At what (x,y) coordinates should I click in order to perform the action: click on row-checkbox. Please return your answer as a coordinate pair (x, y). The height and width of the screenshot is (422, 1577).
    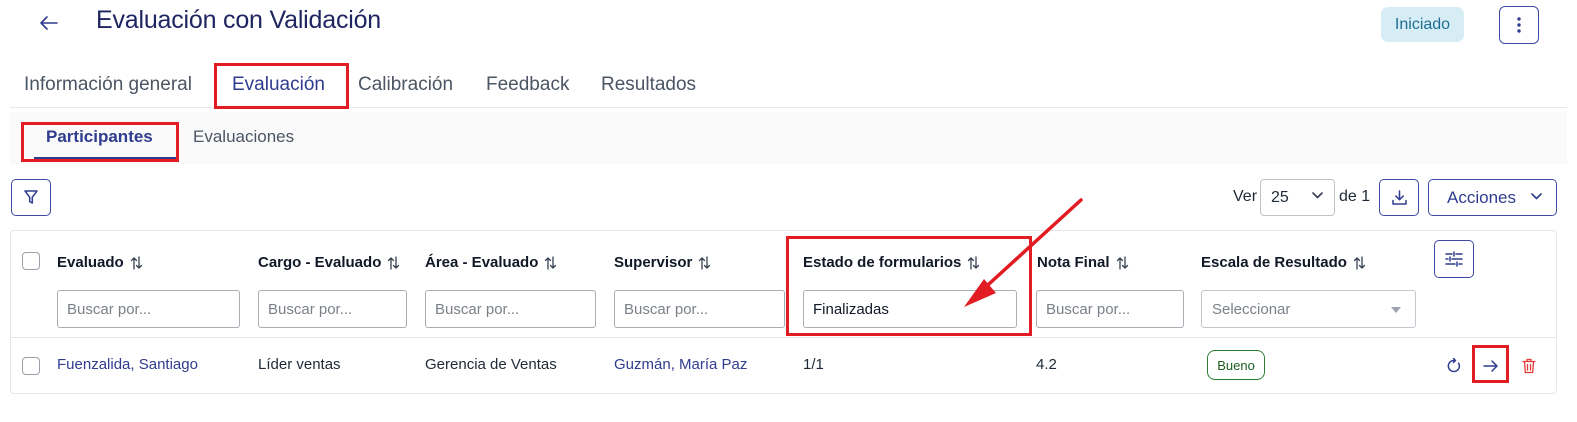
    Looking at the image, I should click on (31, 366).